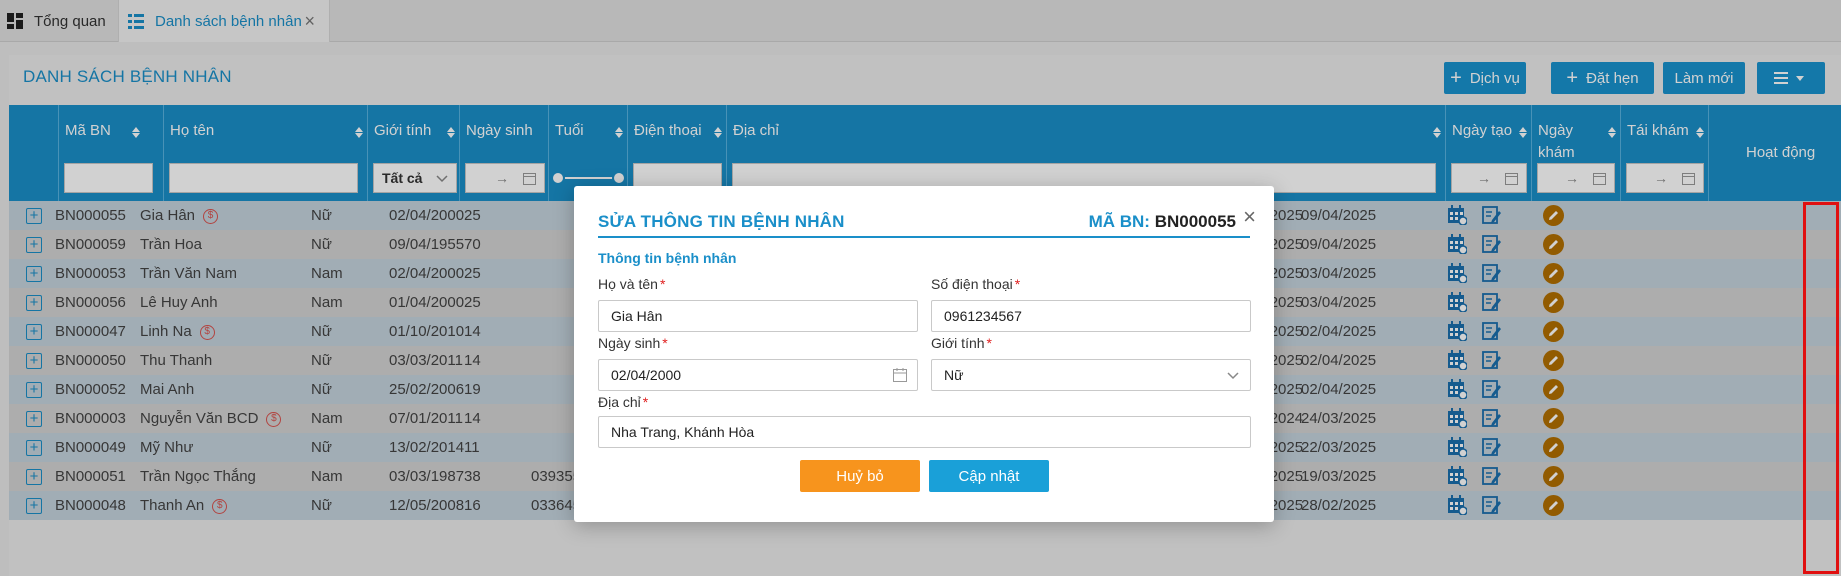 The width and height of the screenshot is (1841, 576). What do you see at coordinates (1821, 388) in the screenshot?
I see `highlight-box` at bounding box center [1821, 388].